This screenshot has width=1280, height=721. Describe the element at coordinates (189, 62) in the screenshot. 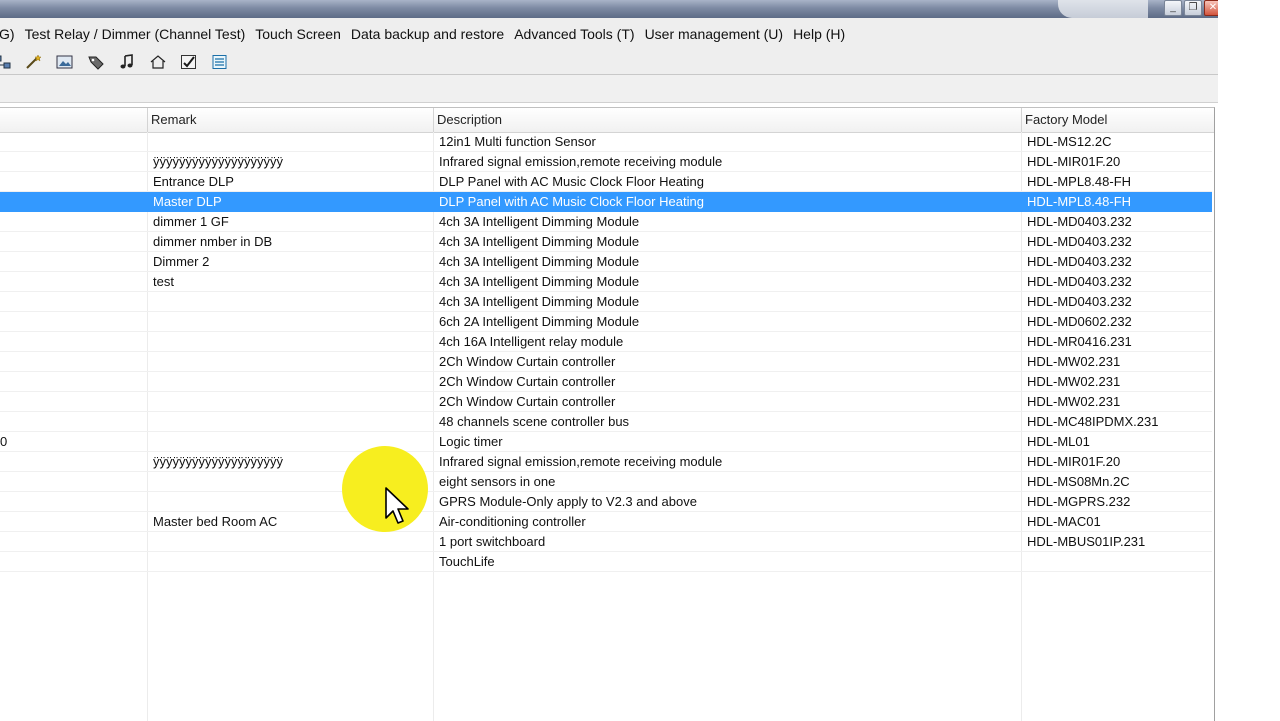

I see `checklist-icon` at that location.